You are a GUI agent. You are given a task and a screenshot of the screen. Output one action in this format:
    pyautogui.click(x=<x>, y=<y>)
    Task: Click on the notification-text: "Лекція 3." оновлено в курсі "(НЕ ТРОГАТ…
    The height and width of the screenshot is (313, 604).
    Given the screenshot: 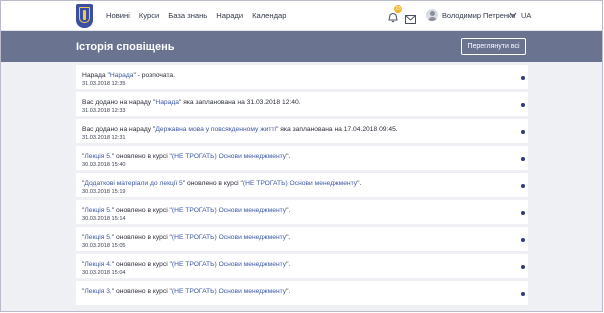 What is the action you would take?
    pyautogui.click(x=302, y=291)
    